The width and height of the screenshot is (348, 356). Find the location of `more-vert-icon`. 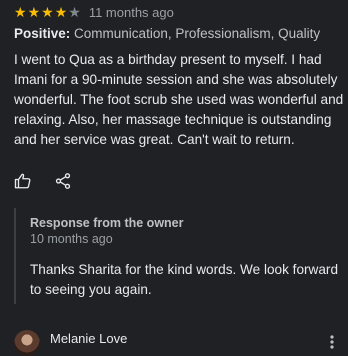

more-vert-icon is located at coordinates (332, 342).